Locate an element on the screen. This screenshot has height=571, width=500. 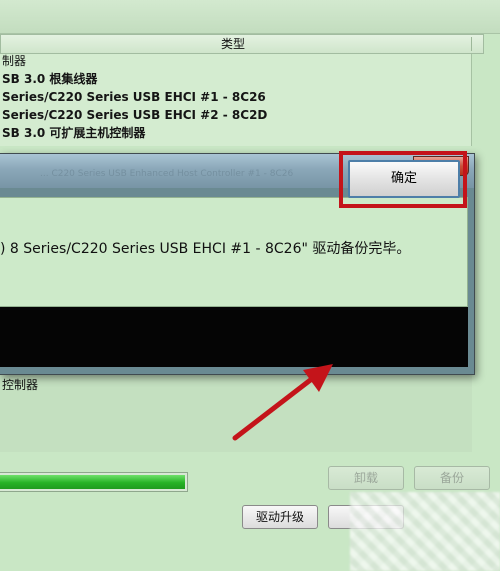
backup-progress-bar is located at coordinates (94, 482).